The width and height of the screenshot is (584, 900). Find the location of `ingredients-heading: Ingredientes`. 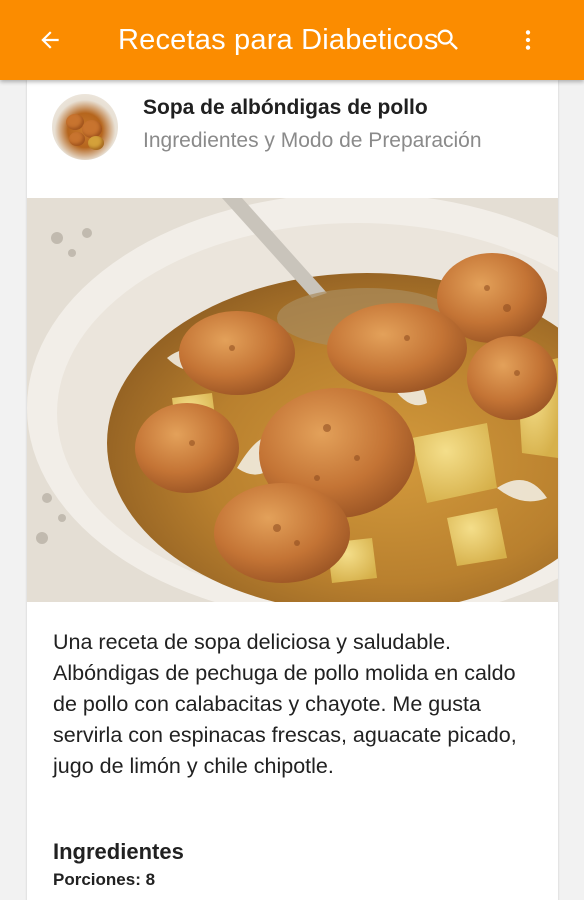

ingredients-heading: Ingredientes is located at coordinates (118, 851).